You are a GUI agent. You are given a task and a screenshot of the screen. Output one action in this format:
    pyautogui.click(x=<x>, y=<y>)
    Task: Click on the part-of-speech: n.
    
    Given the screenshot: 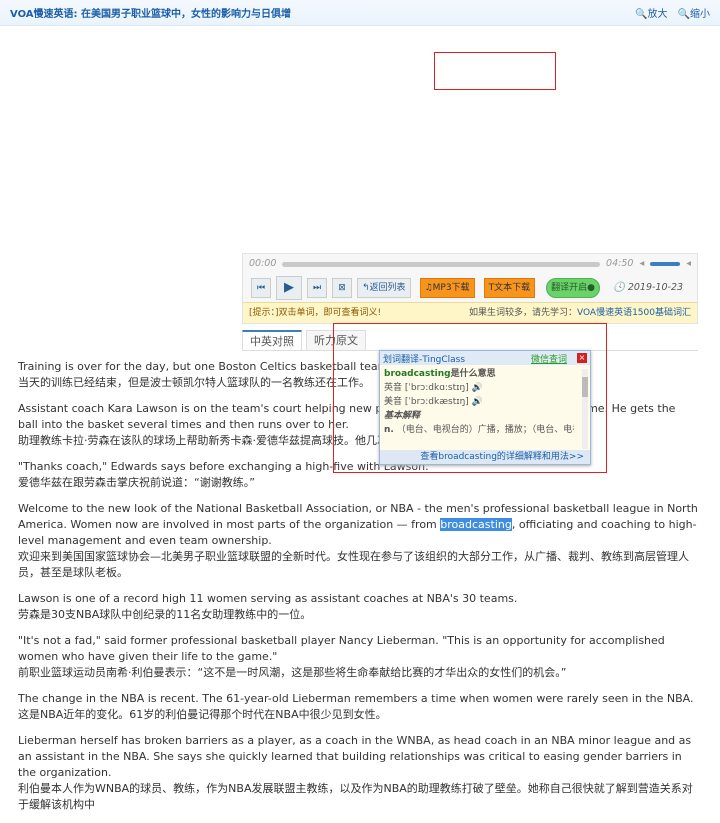 What is the action you would take?
    pyautogui.click(x=389, y=430)
    